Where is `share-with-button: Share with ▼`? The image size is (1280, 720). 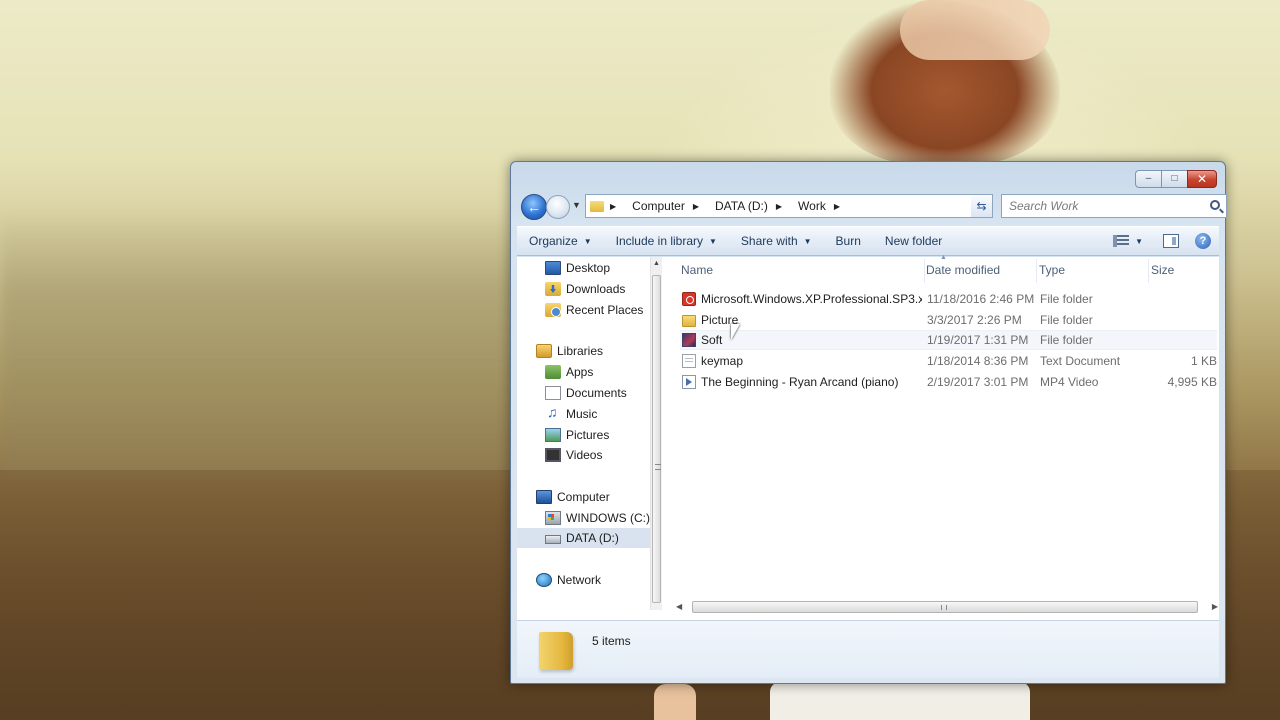 share-with-button: Share with ▼ is located at coordinates (776, 241).